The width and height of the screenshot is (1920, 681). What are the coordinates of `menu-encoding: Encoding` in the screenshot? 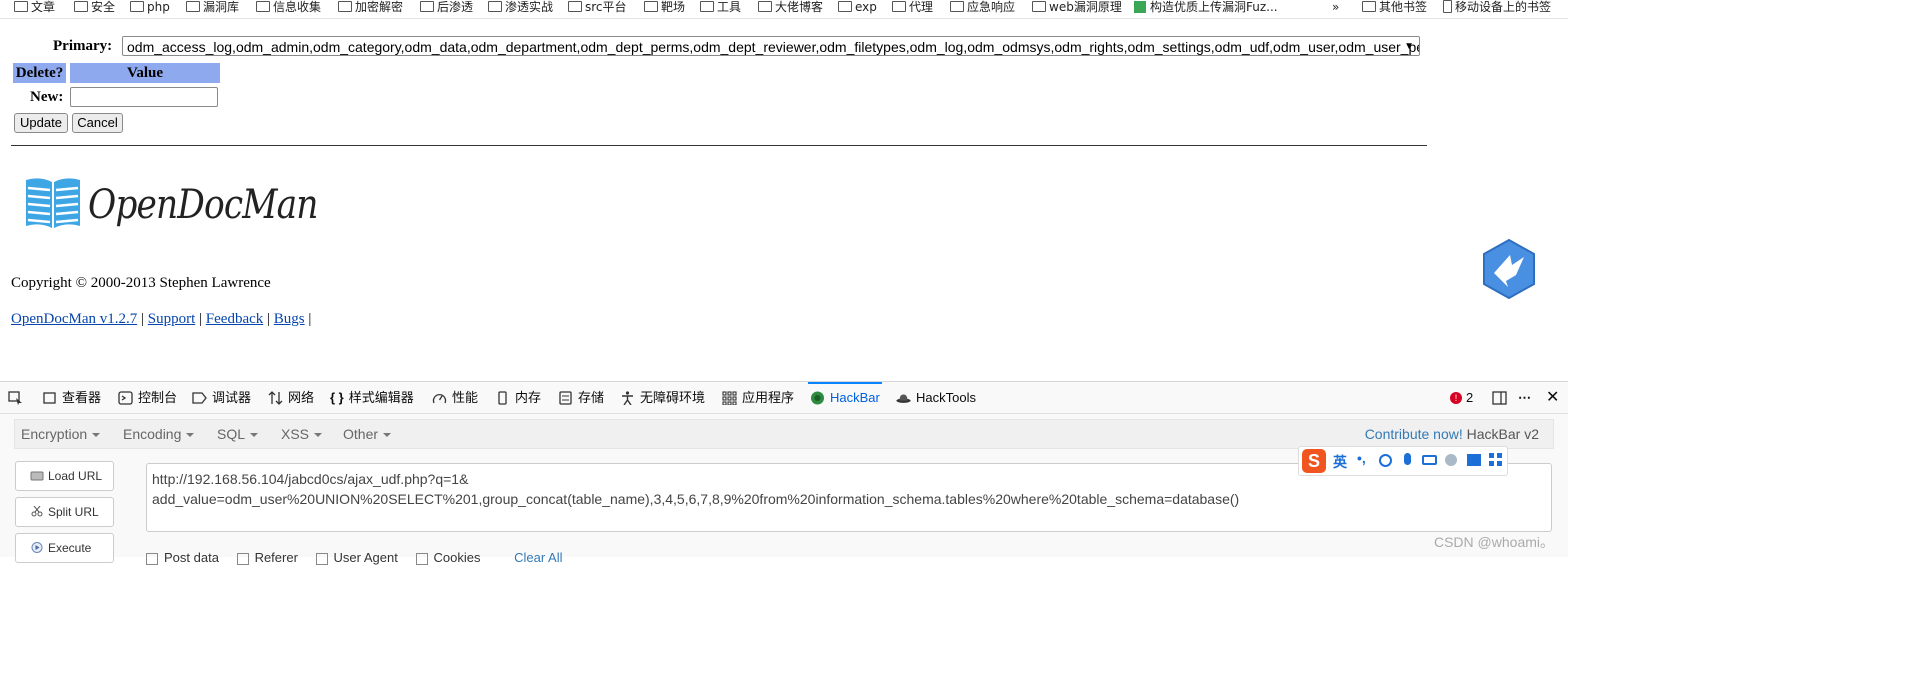 It's located at (159, 434).